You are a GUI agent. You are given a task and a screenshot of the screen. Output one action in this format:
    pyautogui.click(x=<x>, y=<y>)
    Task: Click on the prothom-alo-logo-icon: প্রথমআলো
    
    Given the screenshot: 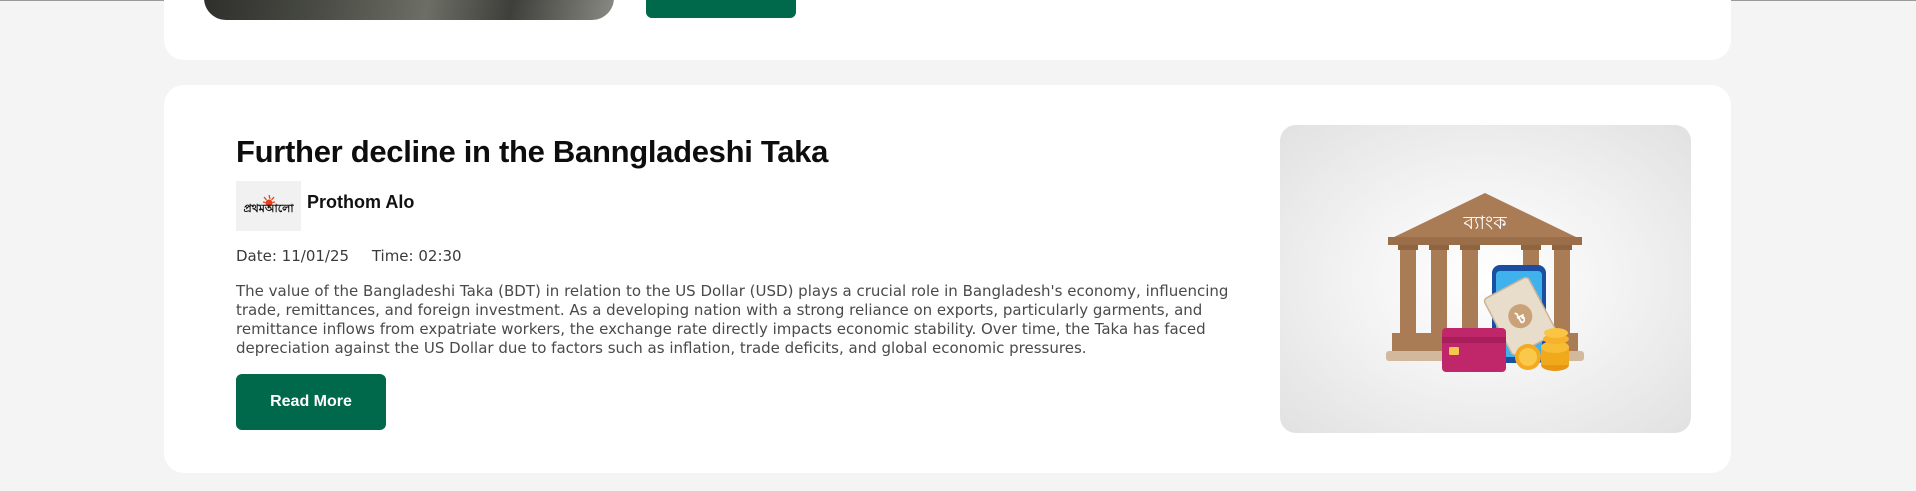 What is the action you would take?
    pyautogui.click(x=268, y=204)
    